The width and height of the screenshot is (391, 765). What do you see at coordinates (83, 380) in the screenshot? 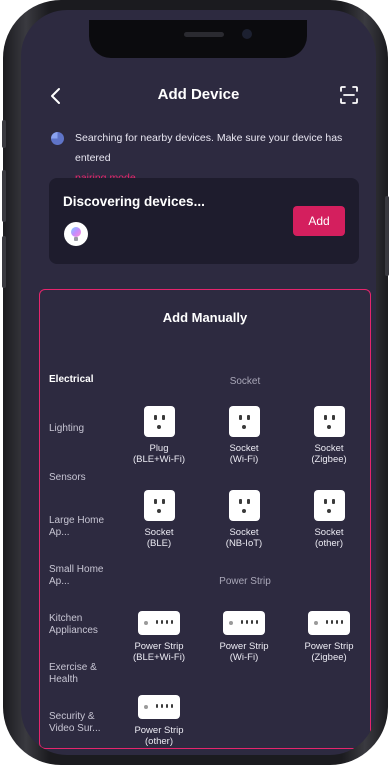
I see `category-electrical: Electrical` at bounding box center [83, 380].